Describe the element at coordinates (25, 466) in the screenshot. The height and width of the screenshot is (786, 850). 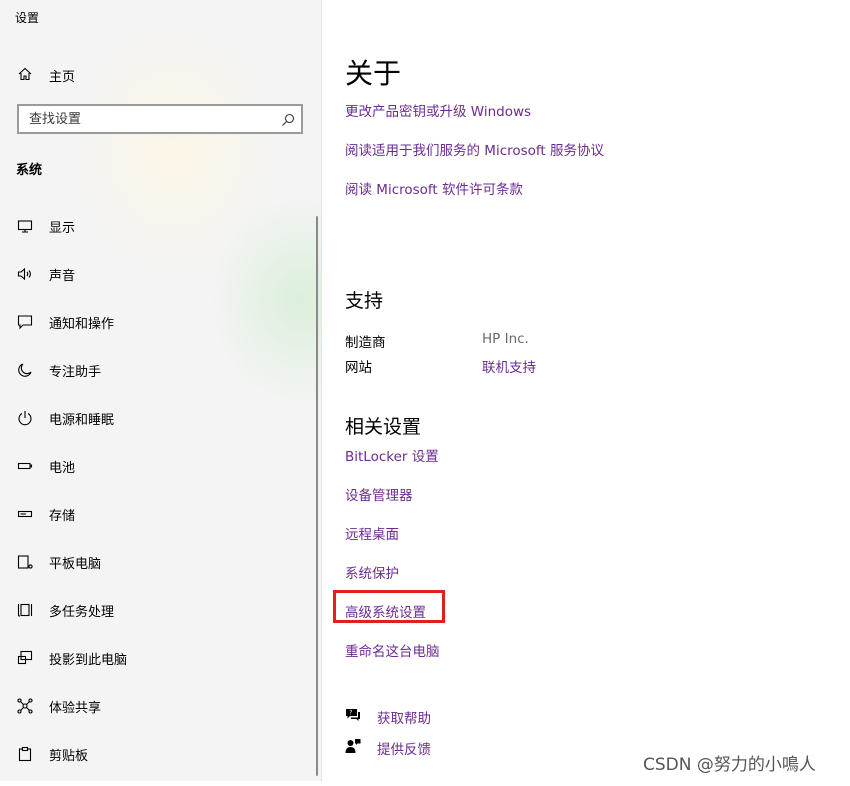
I see `battery-icon` at that location.